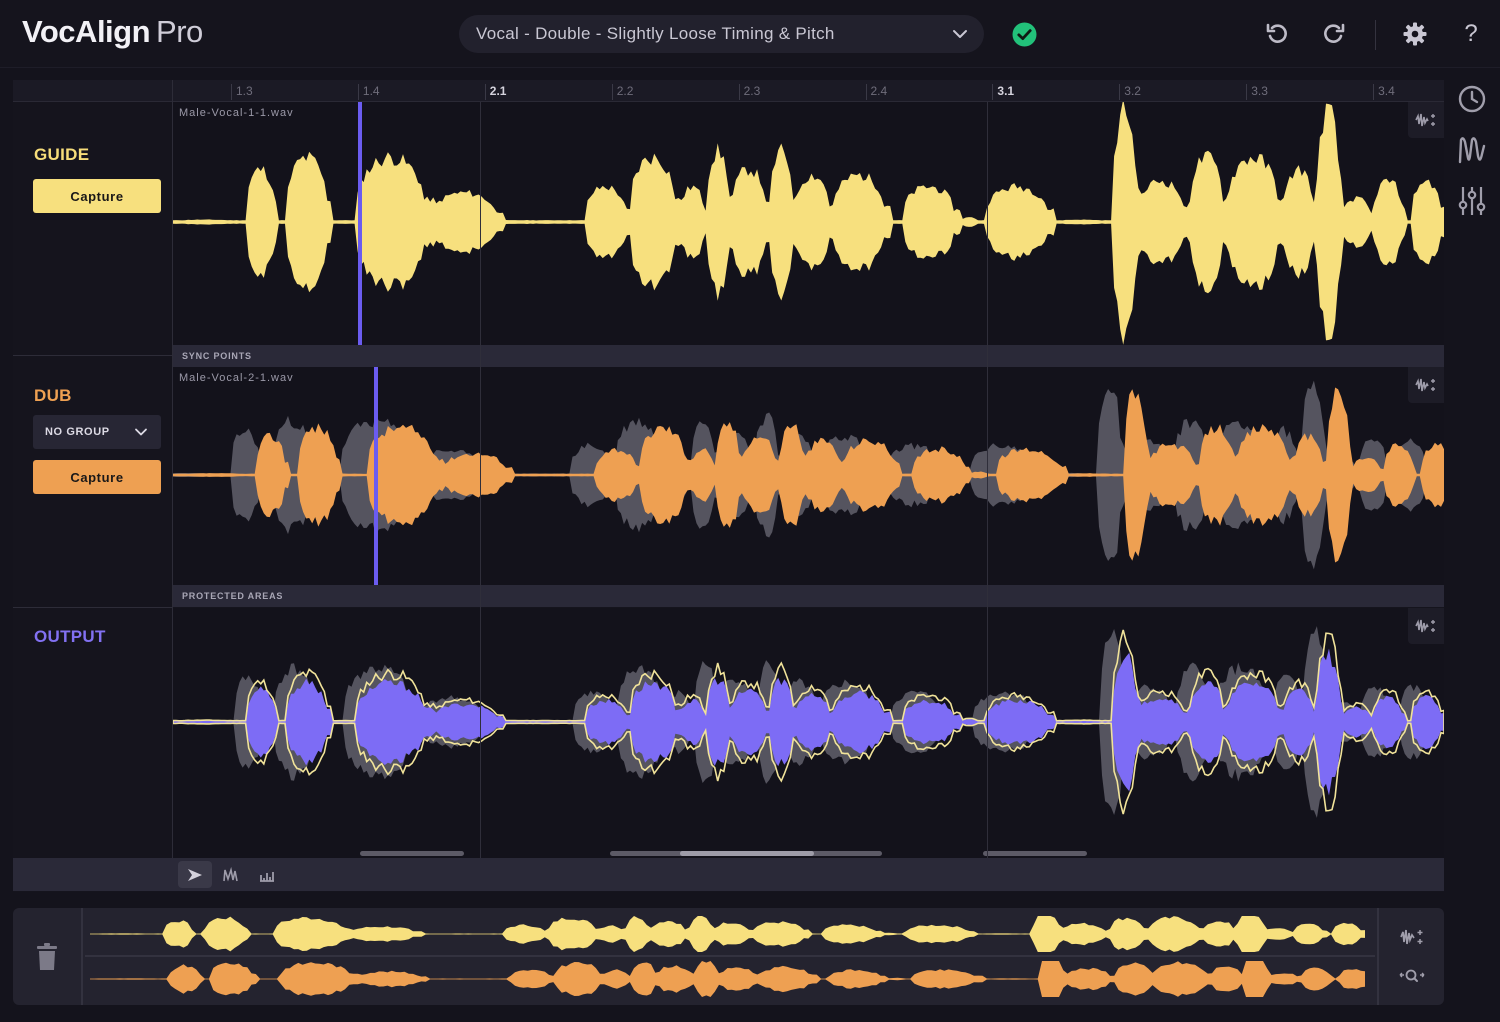 The height and width of the screenshot is (1022, 1500). What do you see at coordinates (728, 91) in the screenshot?
I see `timeline-ruler: 1.3 1.4 2.1 2.2 2.3 2.4 3.1 3.2 3.3 3.4` at bounding box center [728, 91].